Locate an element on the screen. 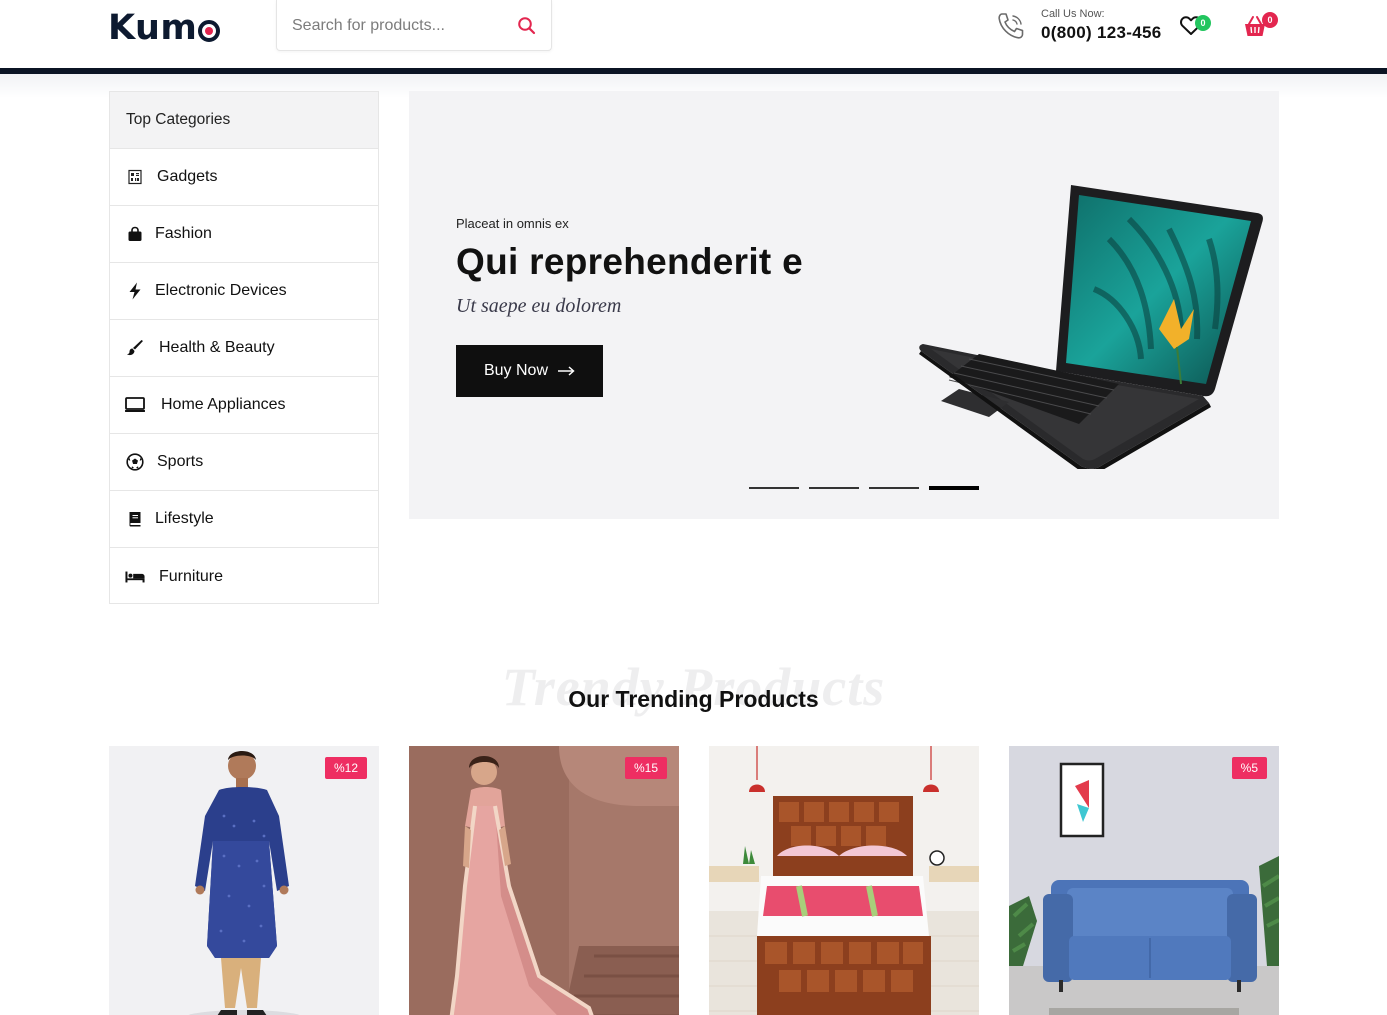 This screenshot has height=1015, width=1387. category-label: Lifestyle is located at coordinates (184, 518).